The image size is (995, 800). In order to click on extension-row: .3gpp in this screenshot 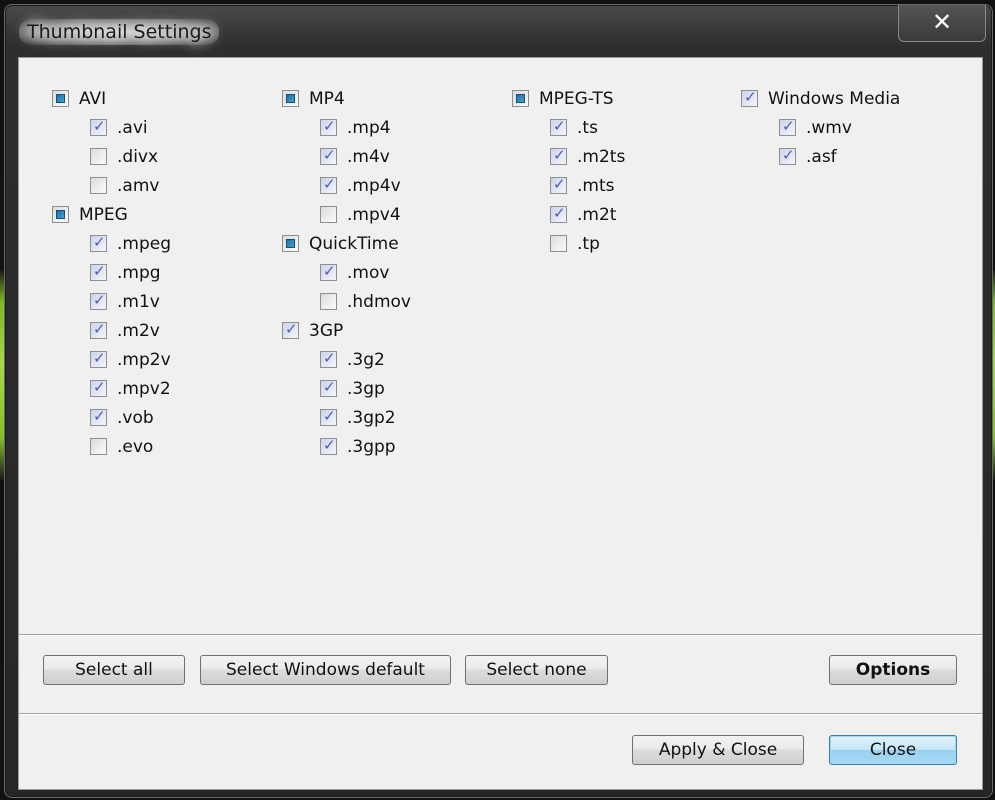, I will do `click(346, 446)`.